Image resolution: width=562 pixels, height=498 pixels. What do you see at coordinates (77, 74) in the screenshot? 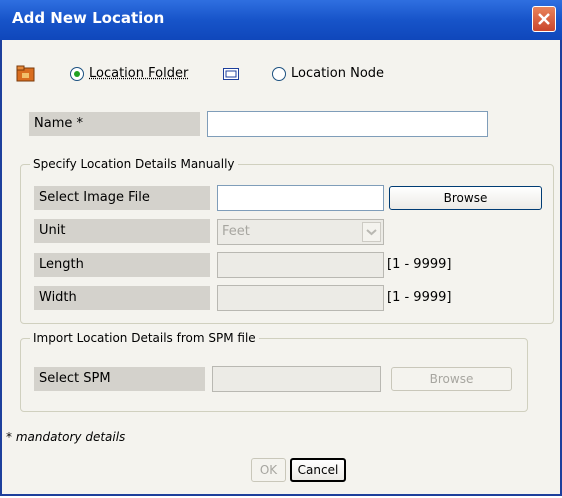
I see `location-folder-radio` at bounding box center [77, 74].